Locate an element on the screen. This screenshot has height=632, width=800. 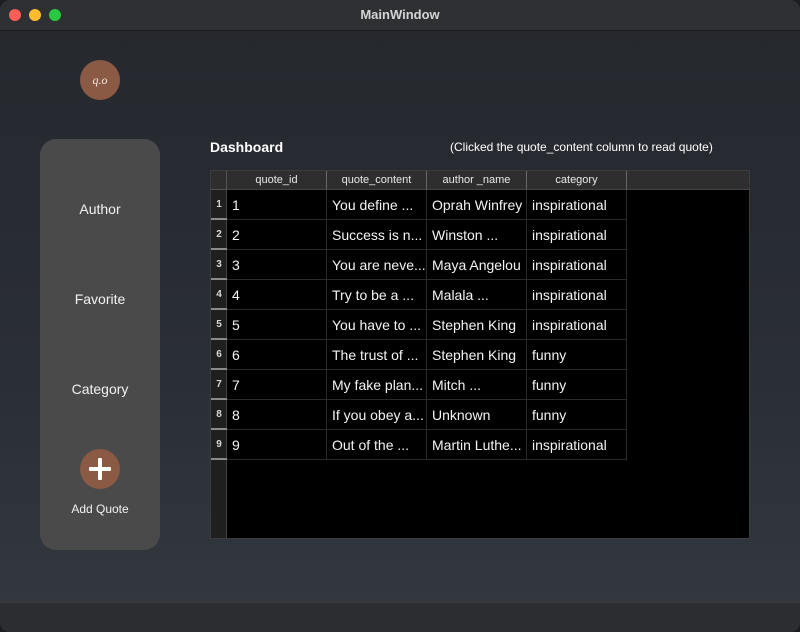
column-header-category: category is located at coordinates (577, 180).